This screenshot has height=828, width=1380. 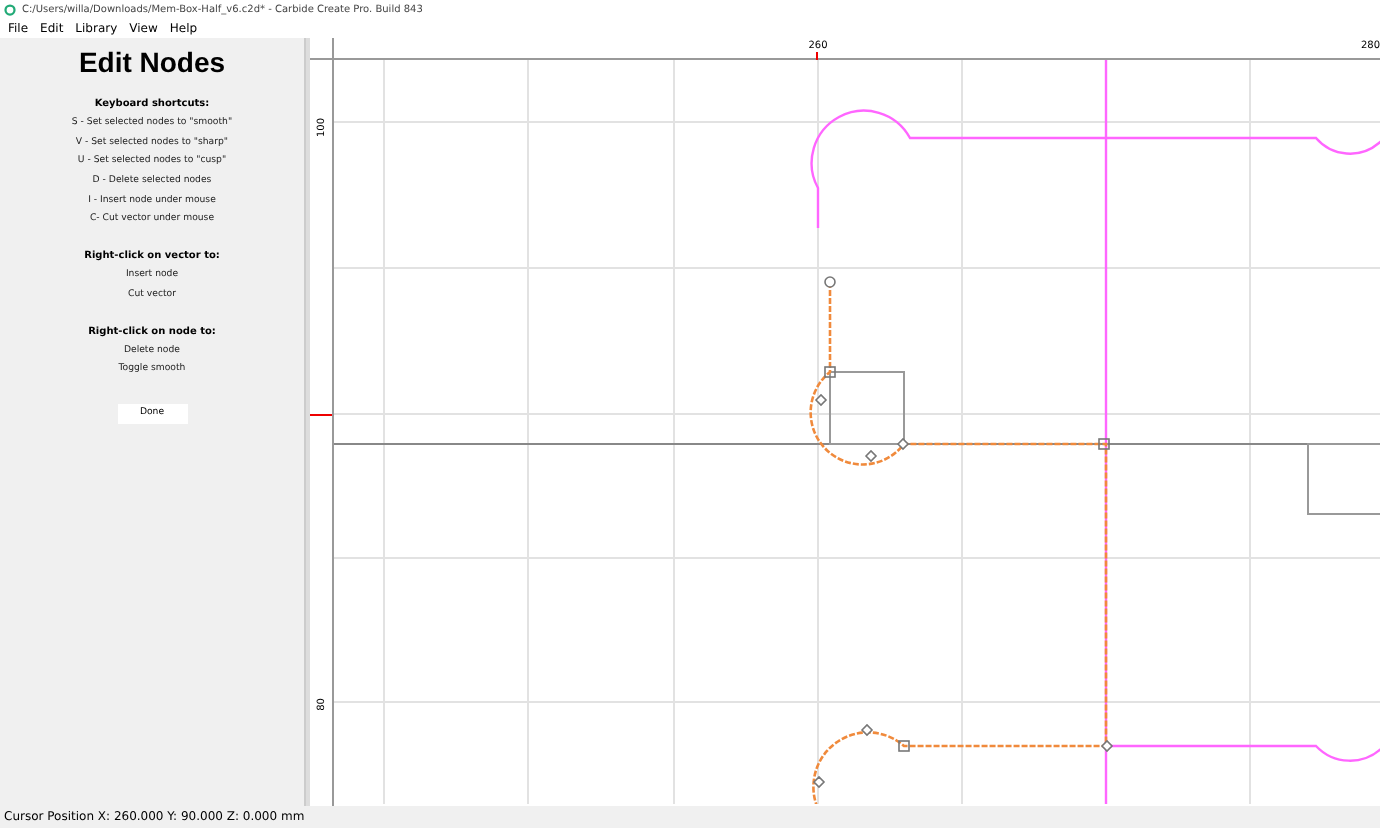 What do you see at coordinates (152, 62) in the screenshot?
I see `panel-title: Edit Nodes` at bounding box center [152, 62].